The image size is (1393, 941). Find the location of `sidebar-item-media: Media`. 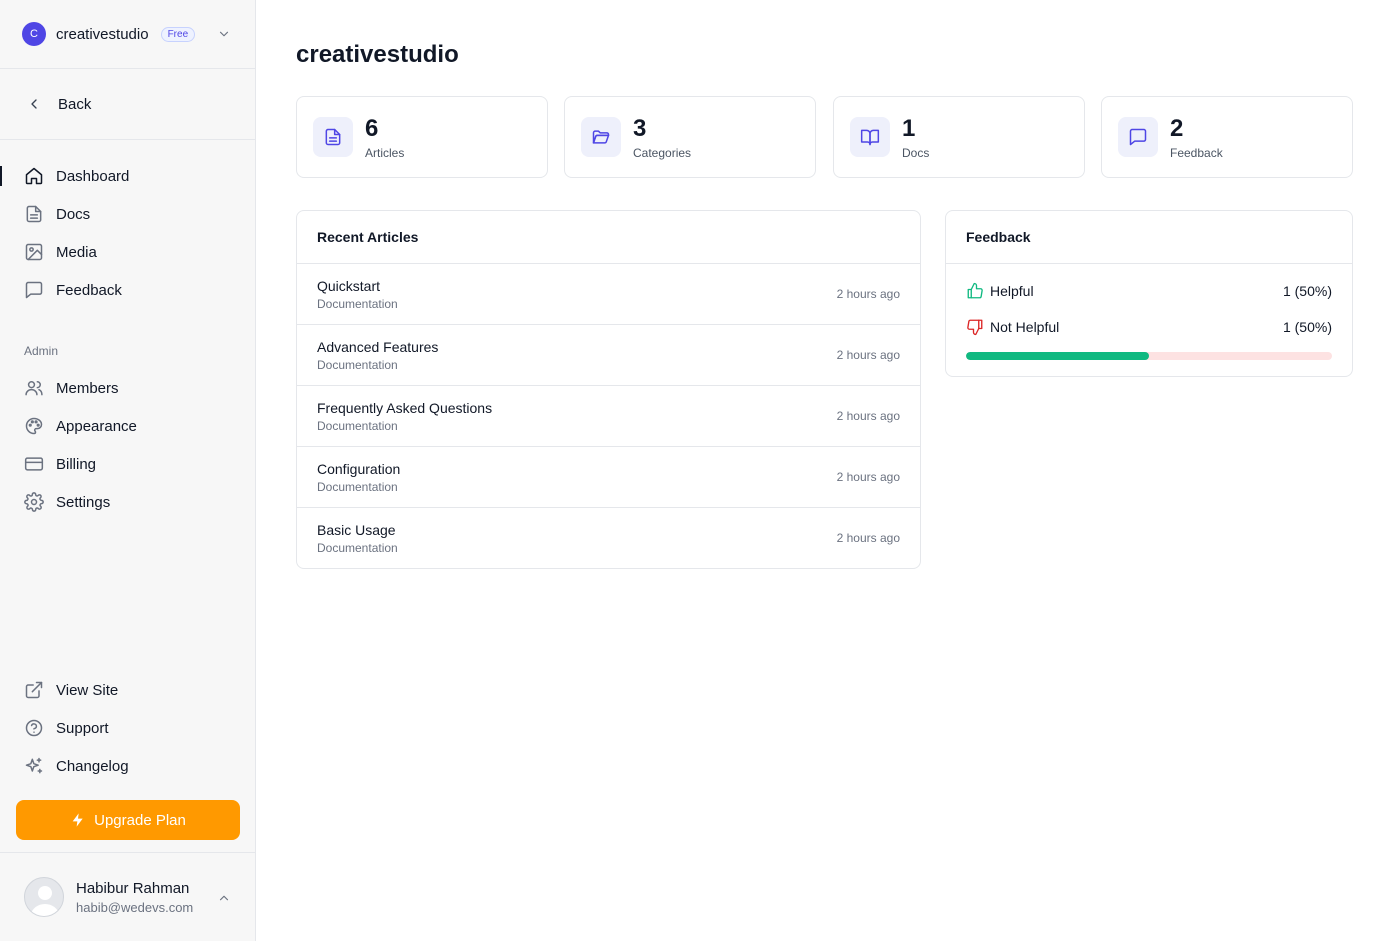

sidebar-item-media: Media is located at coordinates (127, 252).